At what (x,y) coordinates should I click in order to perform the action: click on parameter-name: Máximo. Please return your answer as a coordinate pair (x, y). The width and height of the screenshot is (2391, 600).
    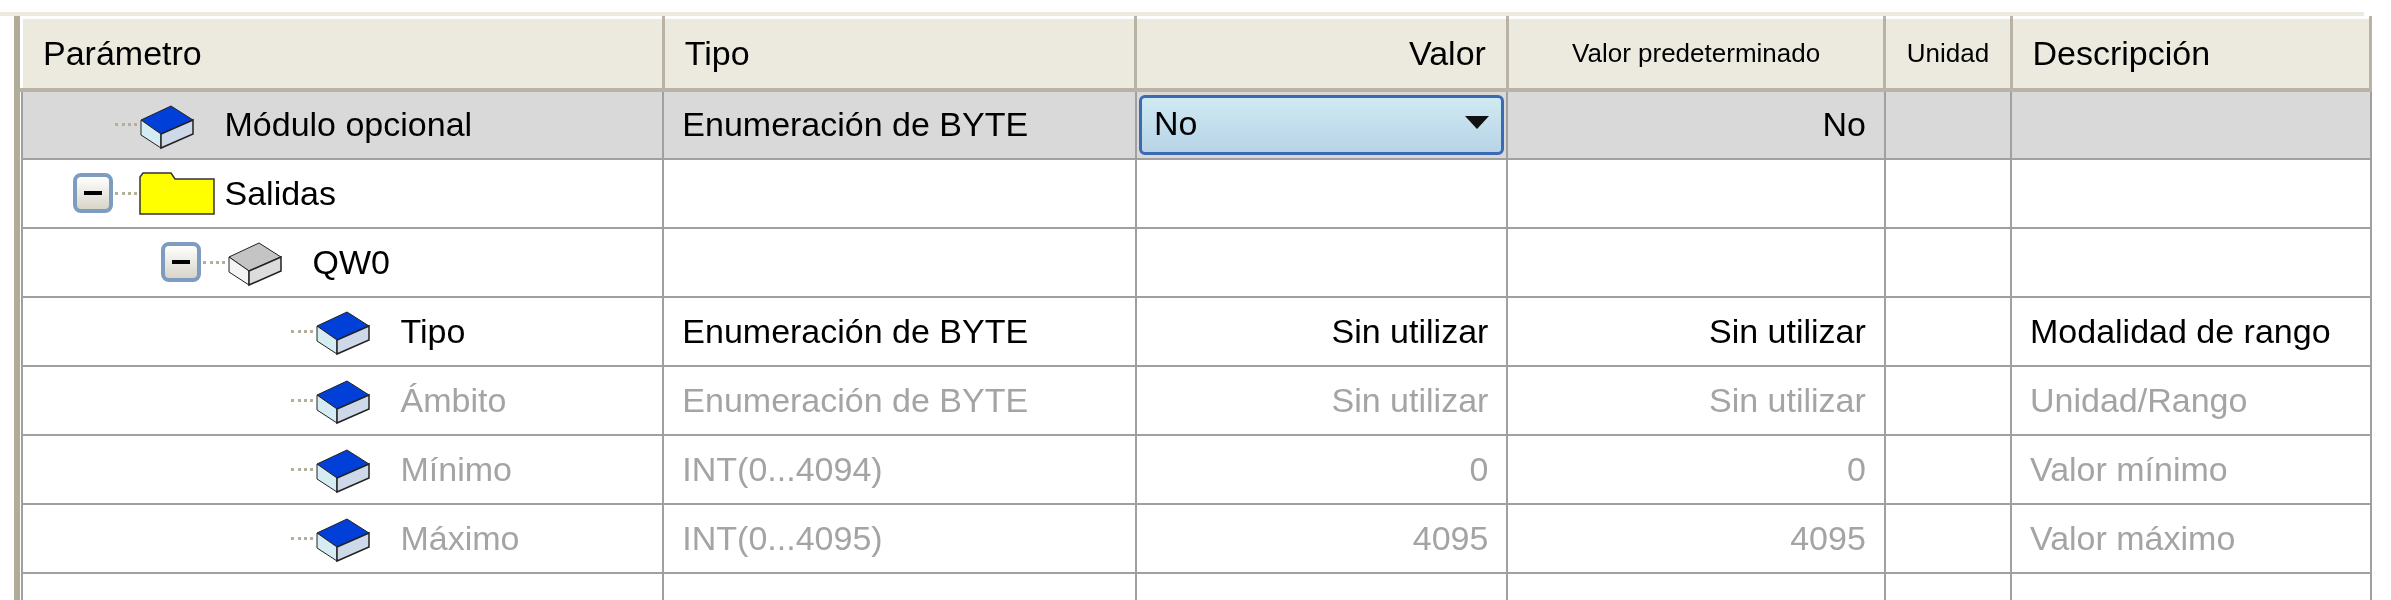
    Looking at the image, I should click on (460, 538).